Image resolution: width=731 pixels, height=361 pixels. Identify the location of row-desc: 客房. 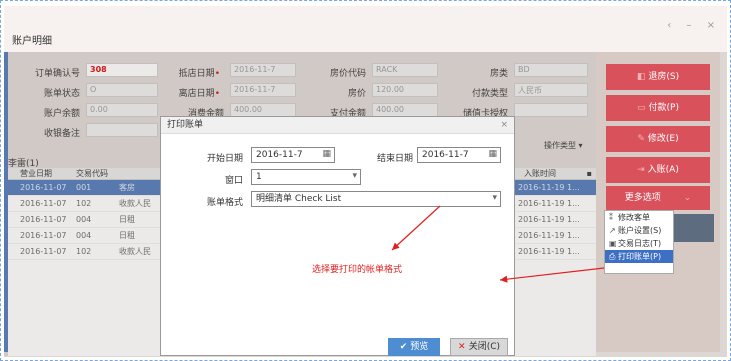
(127, 187).